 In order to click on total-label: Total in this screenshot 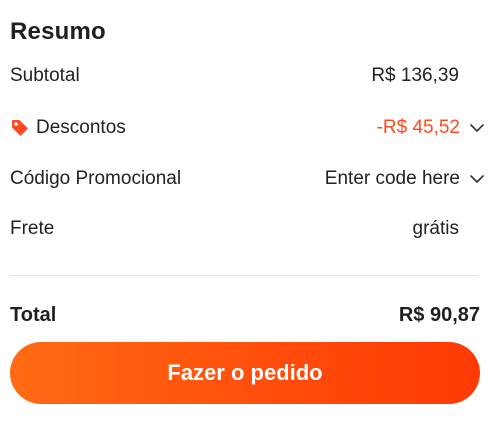, I will do `click(33, 314)`.